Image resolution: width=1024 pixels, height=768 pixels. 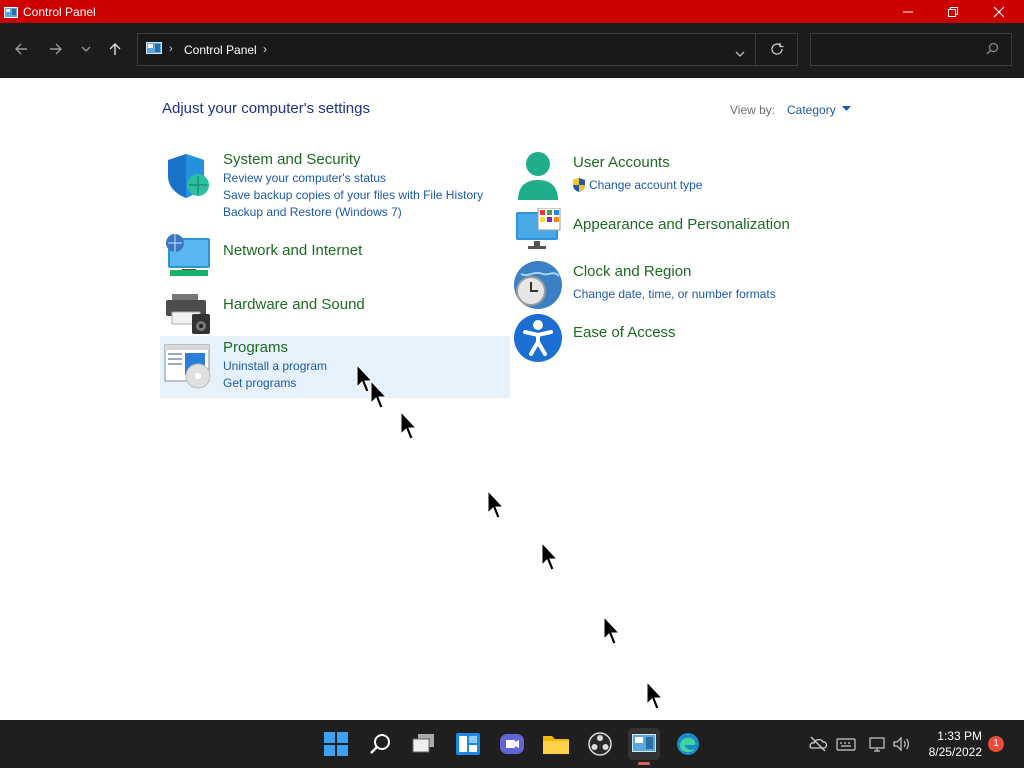 What do you see at coordinates (312, 212) in the screenshot?
I see `link-backup-restore: Backup and Restore (Windows 7)` at bounding box center [312, 212].